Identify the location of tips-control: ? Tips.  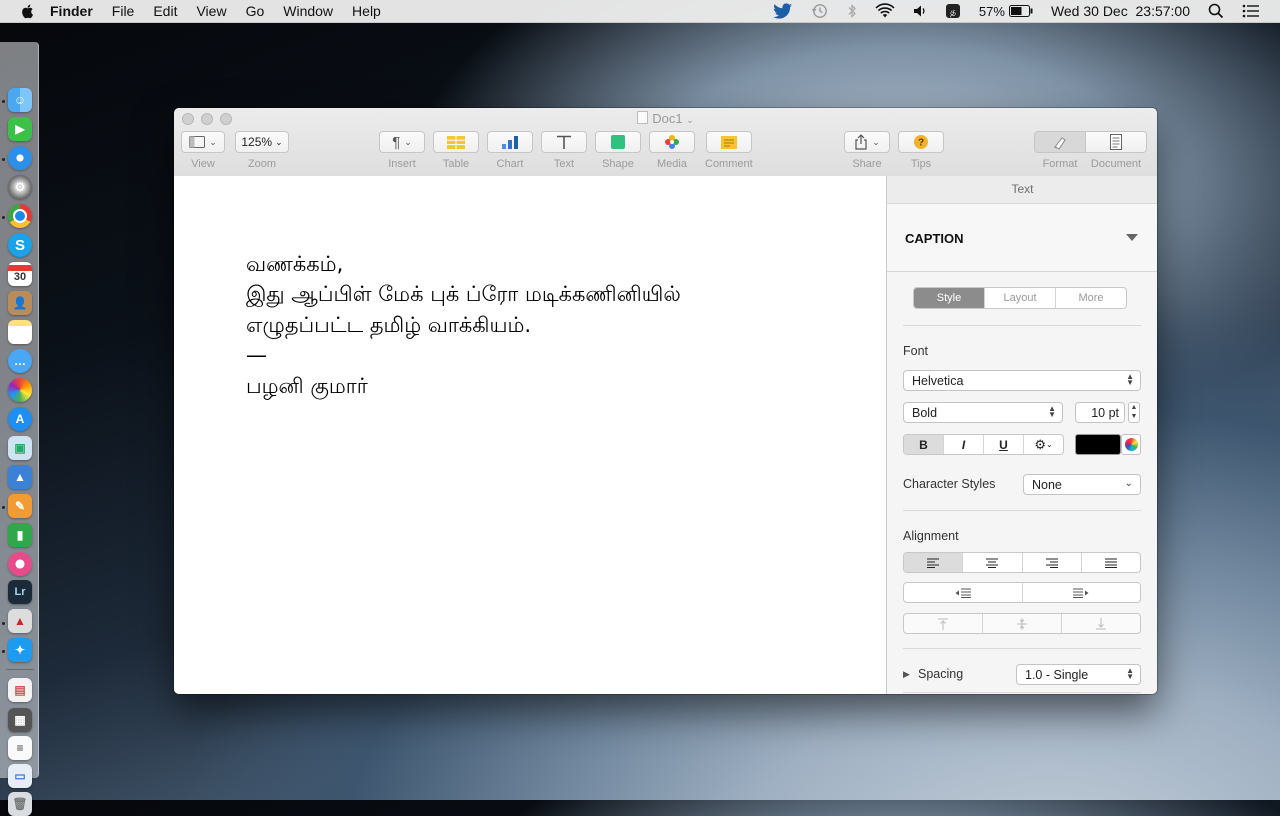
(921, 150).